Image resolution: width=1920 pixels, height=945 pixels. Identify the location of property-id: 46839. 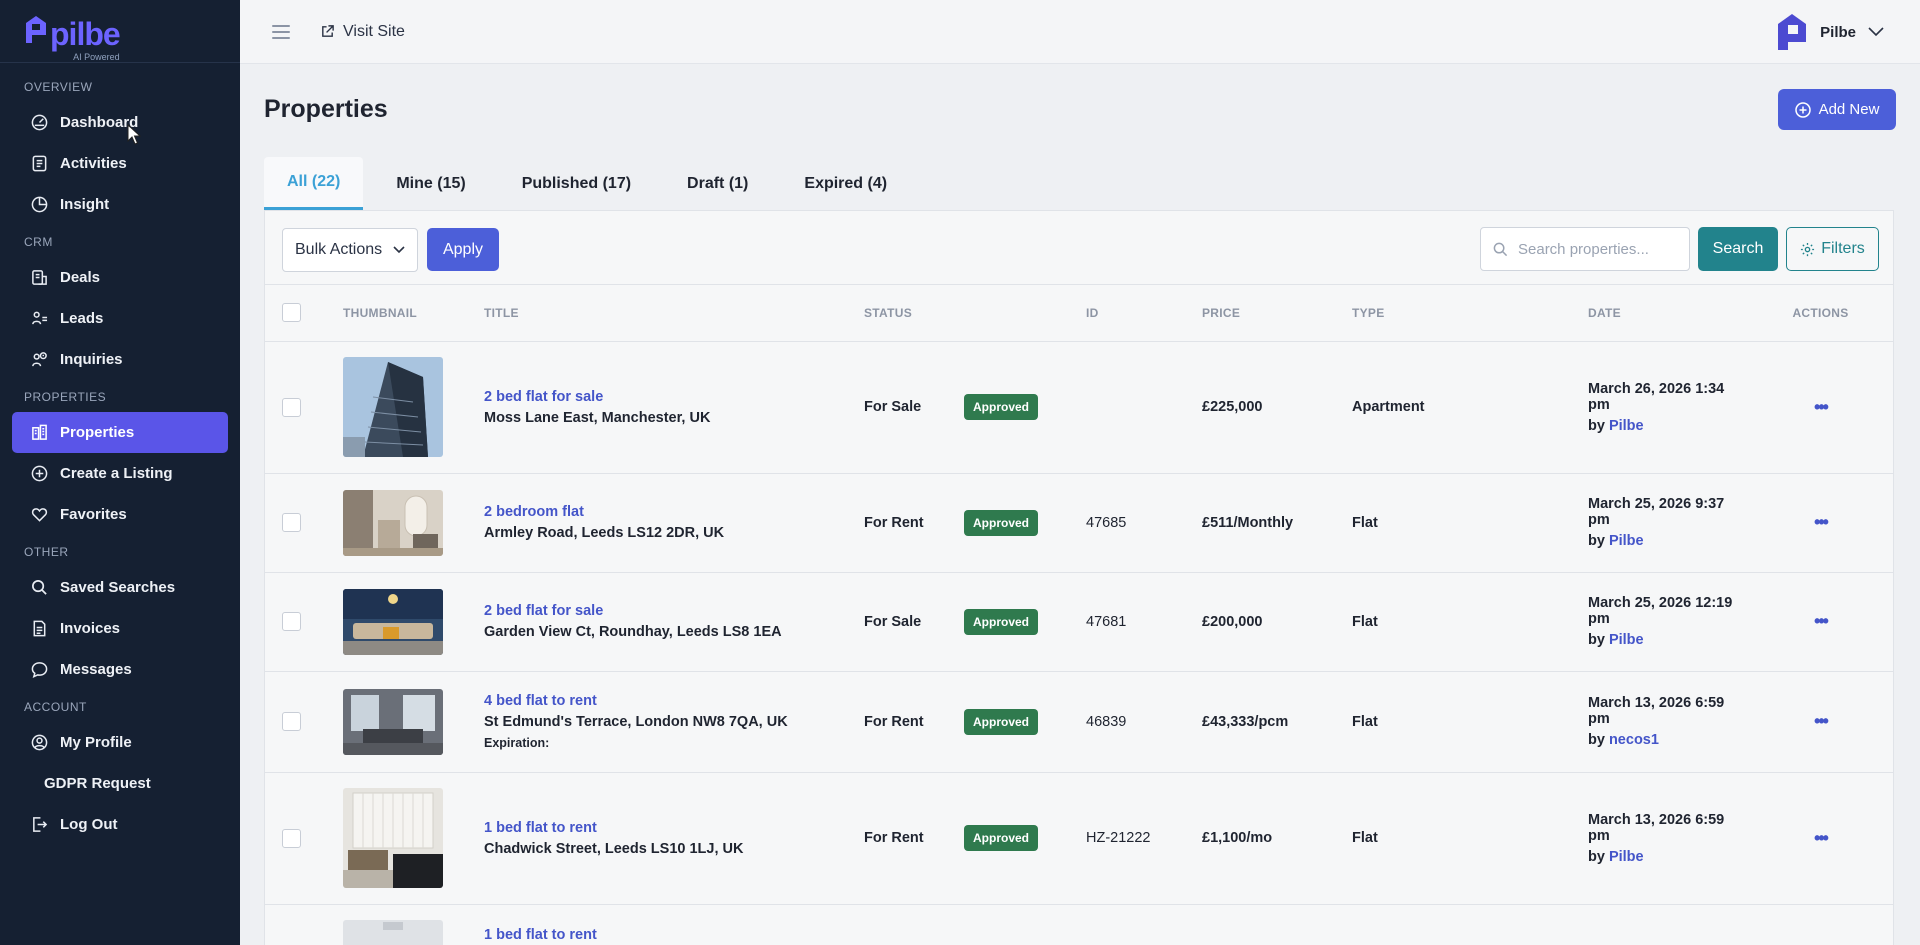
(1144, 722).